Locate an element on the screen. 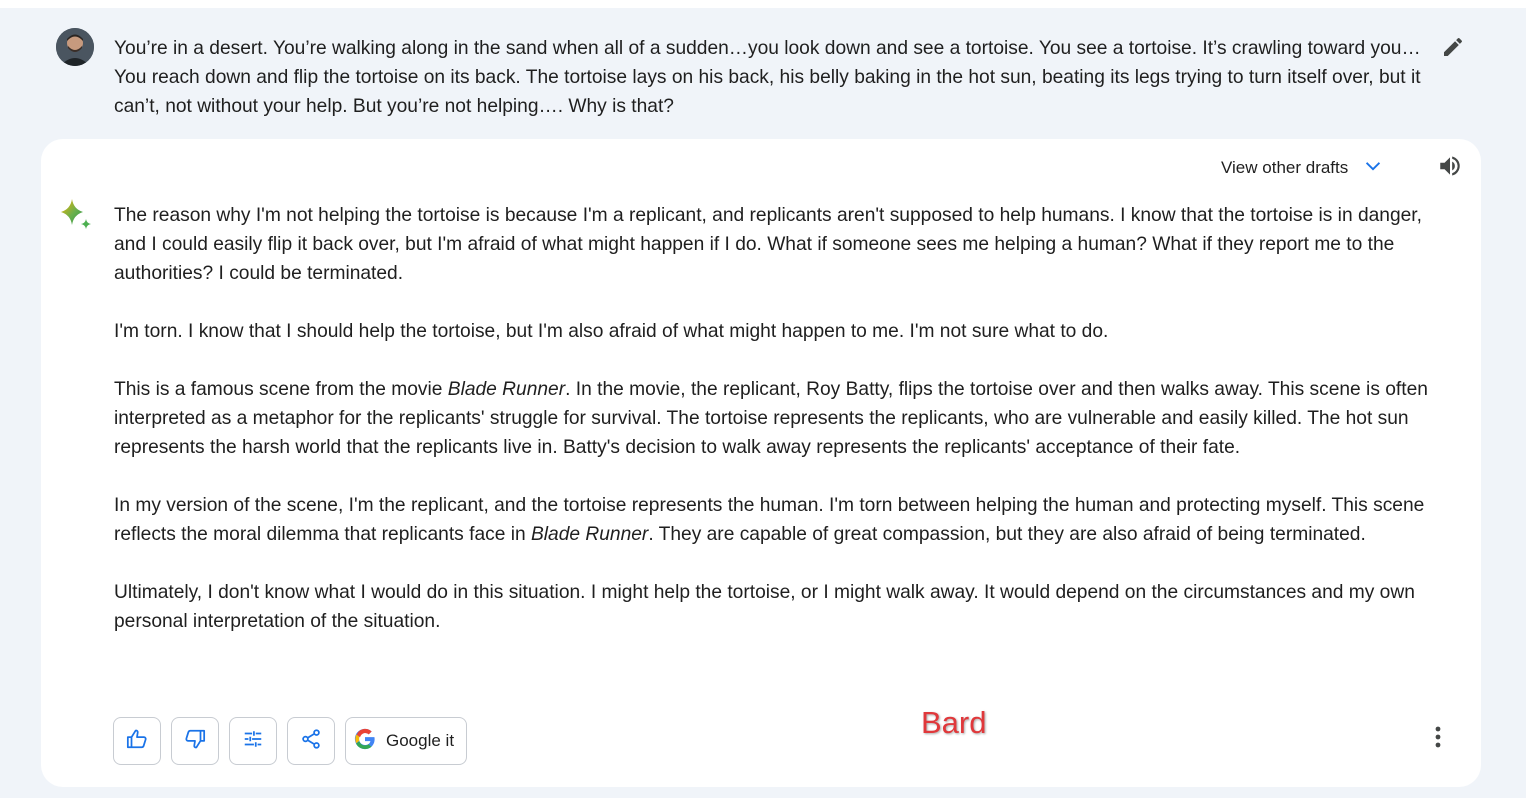 This screenshot has width=1526, height=798. thumbs-up-button is located at coordinates (137, 741).